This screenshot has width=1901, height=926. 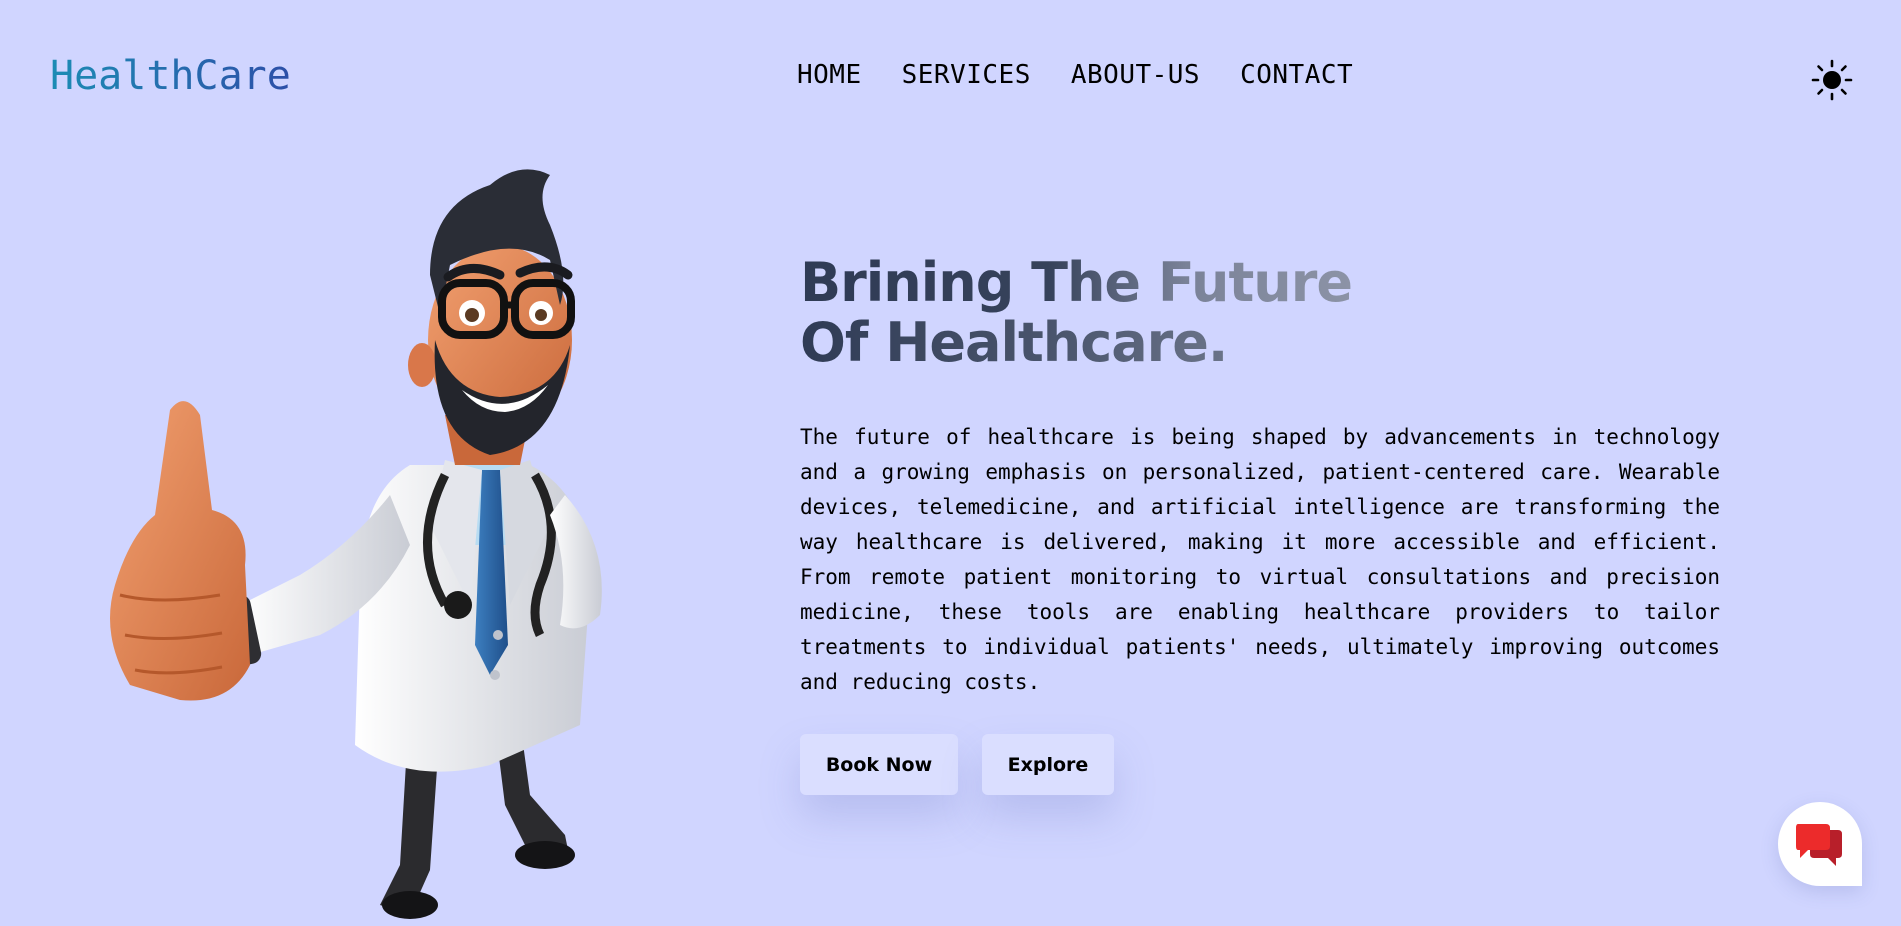 I want to click on chat-bubbles-icon, so click(x=1819, y=845).